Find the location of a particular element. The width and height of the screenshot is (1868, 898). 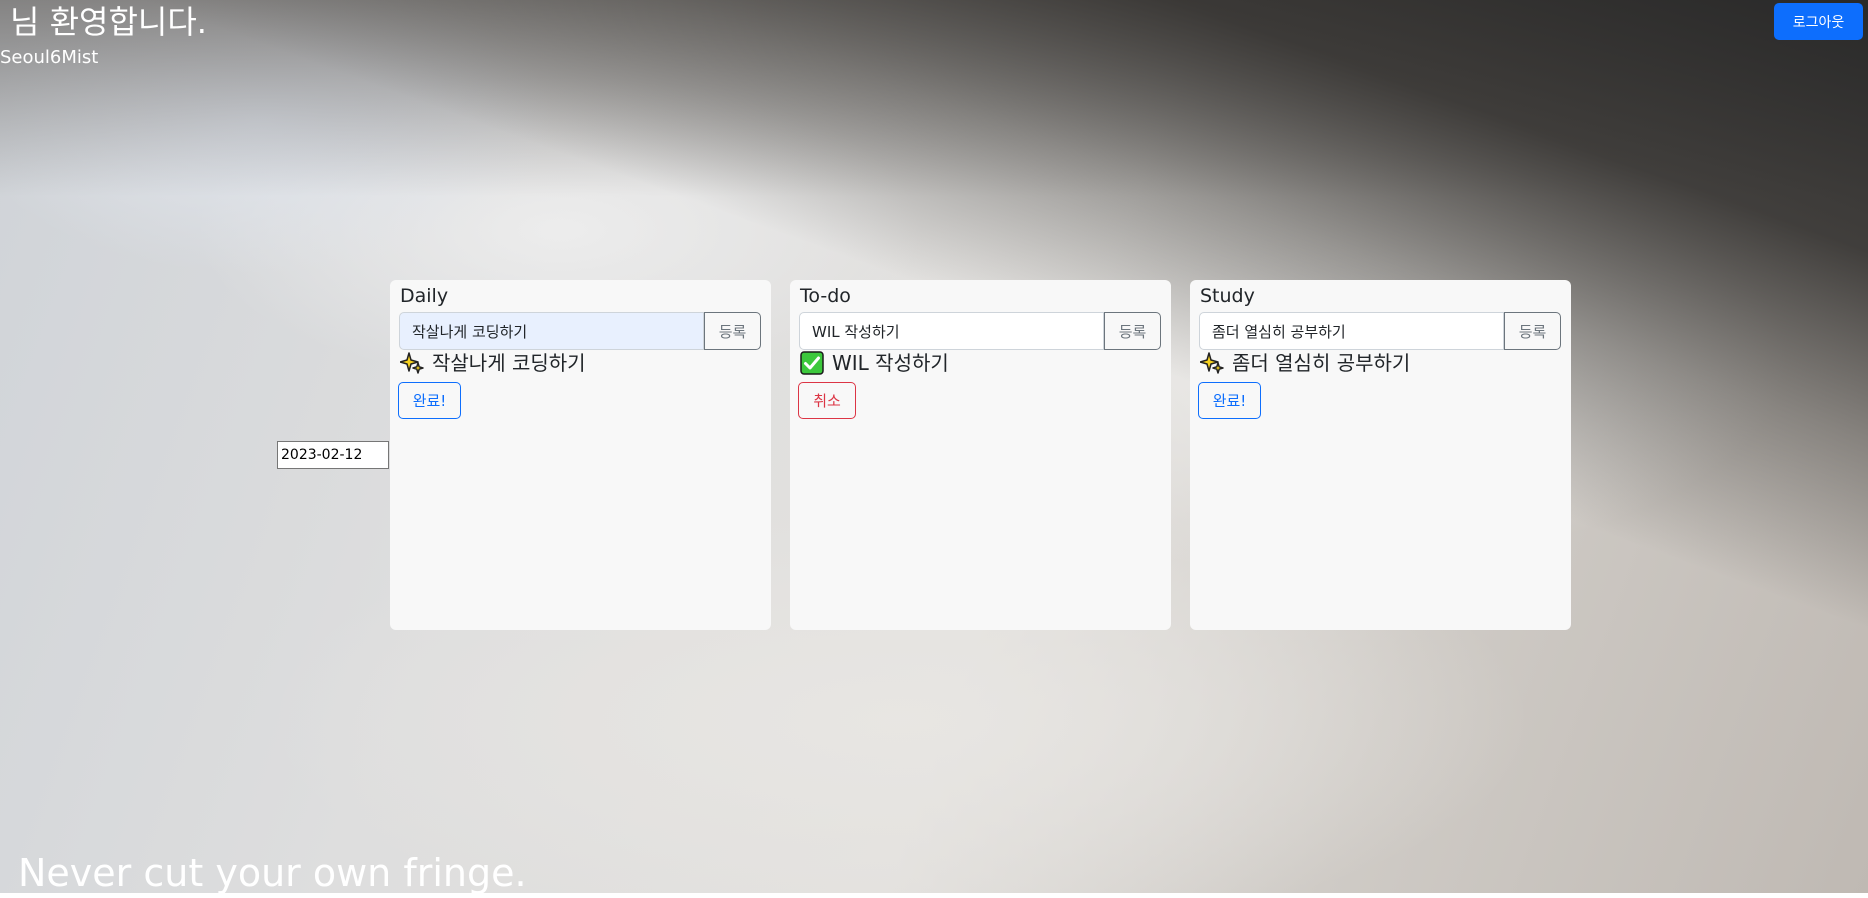

username: Seoul6Mist is located at coordinates (49, 57).